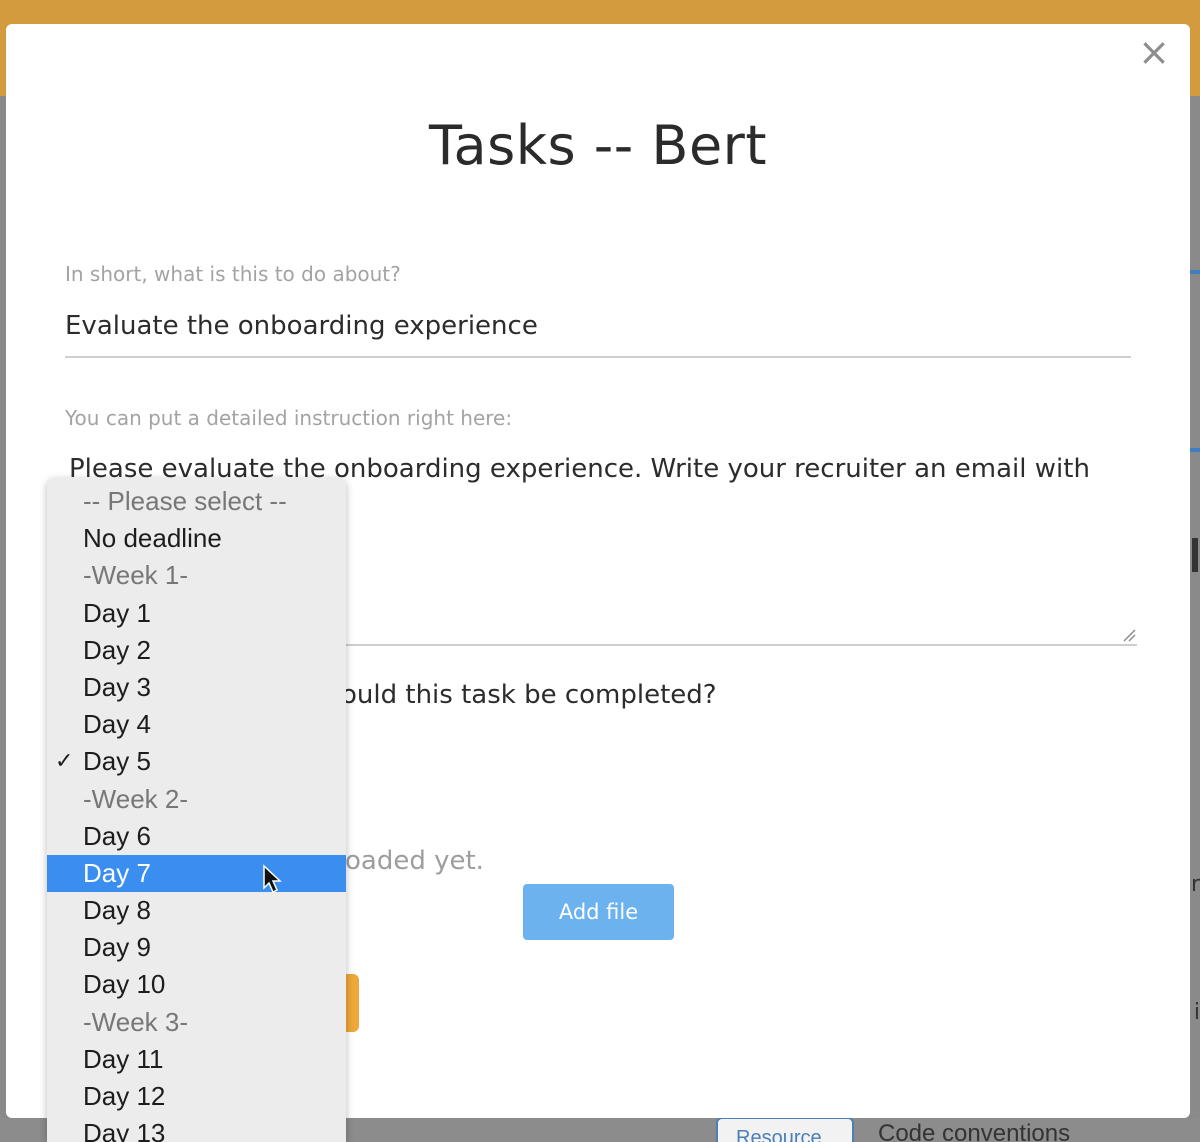 This screenshot has height=1142, width=1200. I want to click on dropdown-option: Day 13, so click(196, 1128).